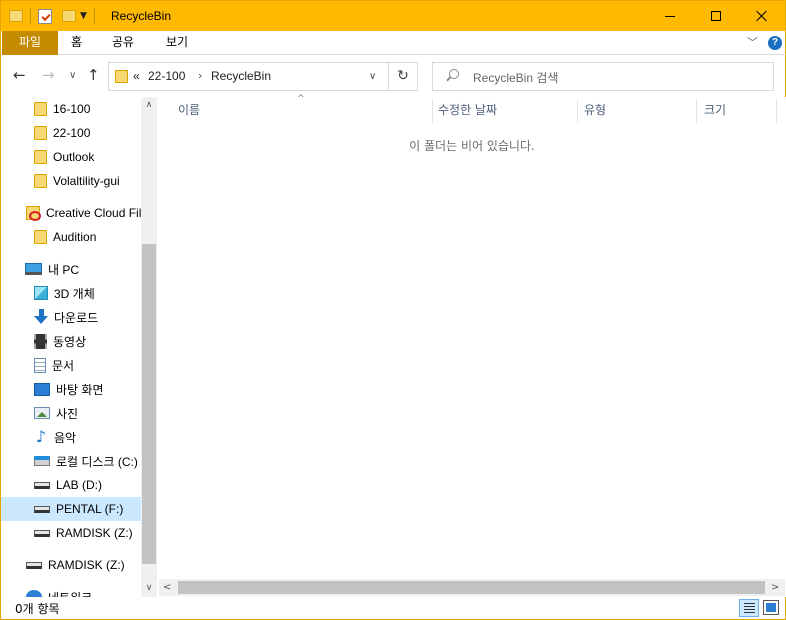 This screenshot has height=620, width=786. What do you see at coordinates (467, 110) in the screenshot?
I see `column-header-date-modified: 수정한 날짜` at bounding box center [467, 110].